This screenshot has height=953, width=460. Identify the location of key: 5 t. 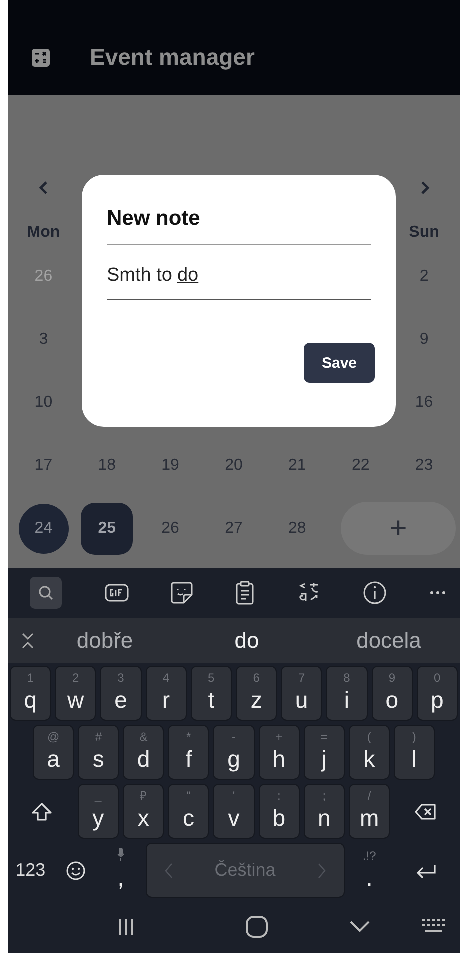
(211, 693).